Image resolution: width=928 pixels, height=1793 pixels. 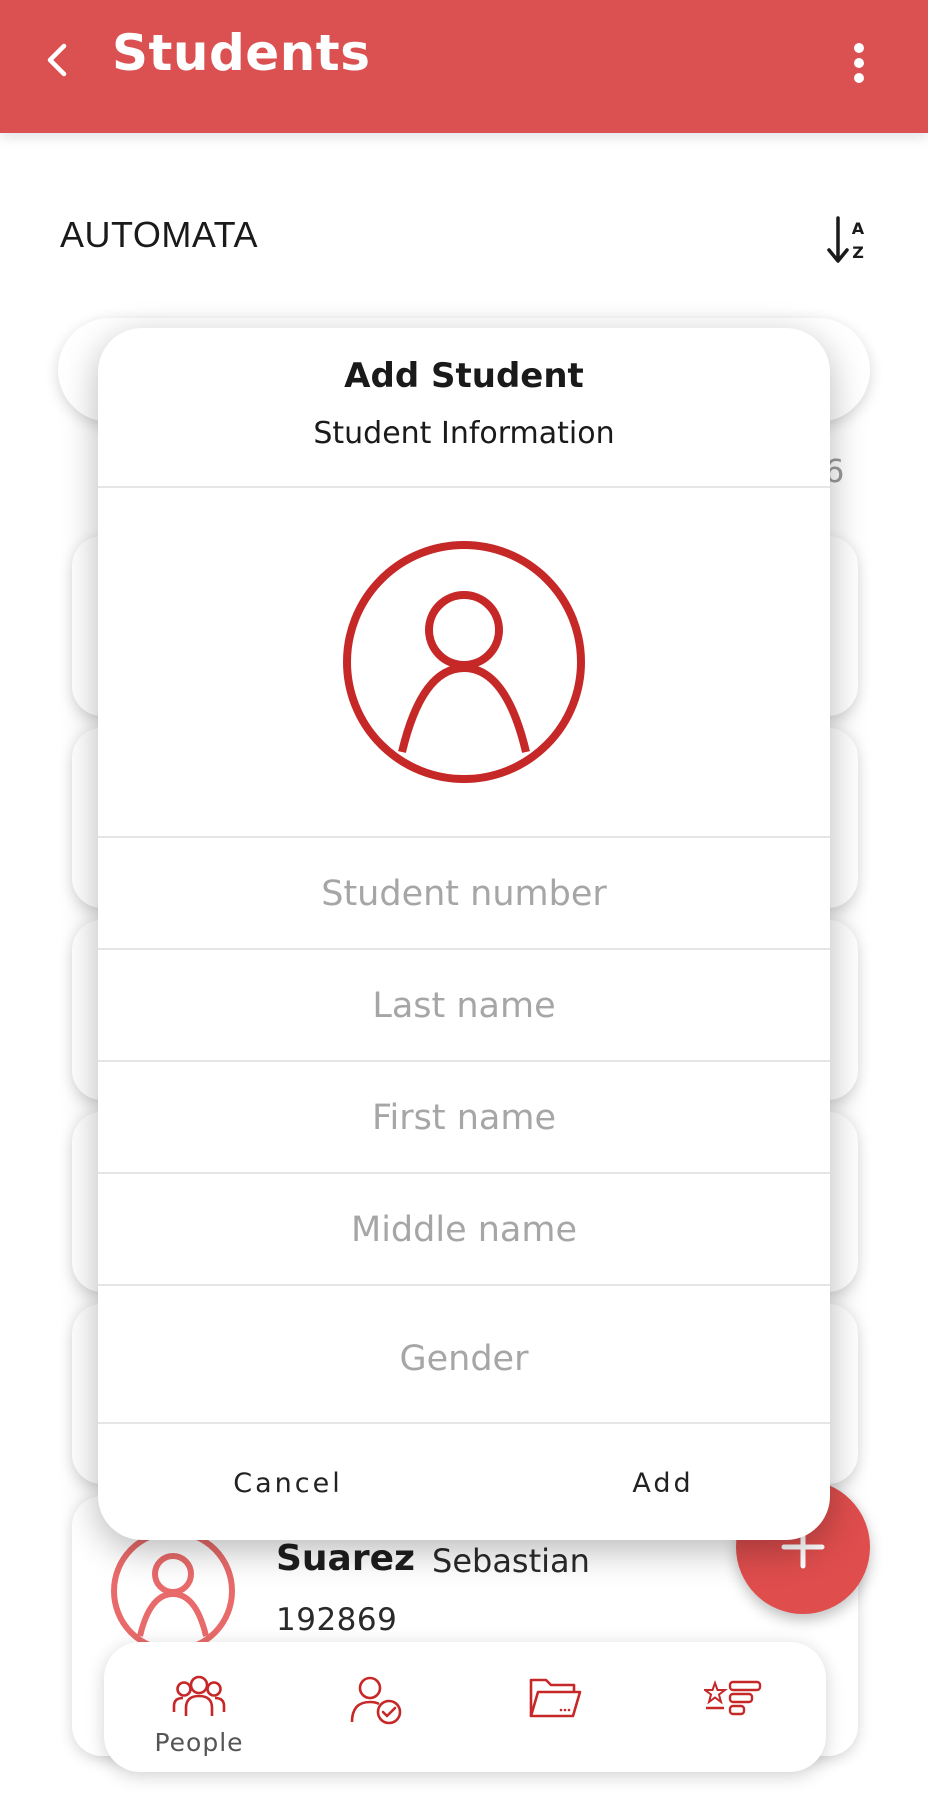 I want to click on first-name-field, so click(x=464, y=1118).